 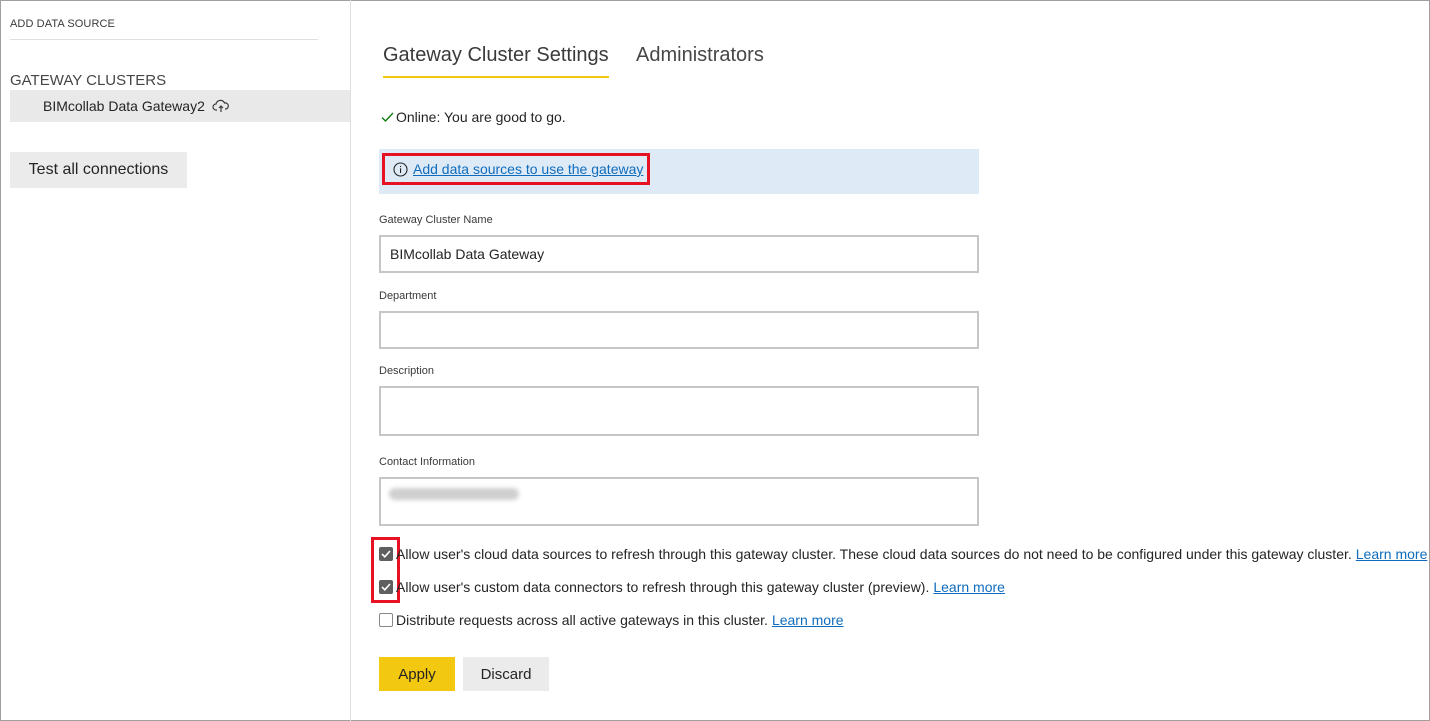 I want to click on status-text: Online: You are good to go., so click(x=481, y=117).